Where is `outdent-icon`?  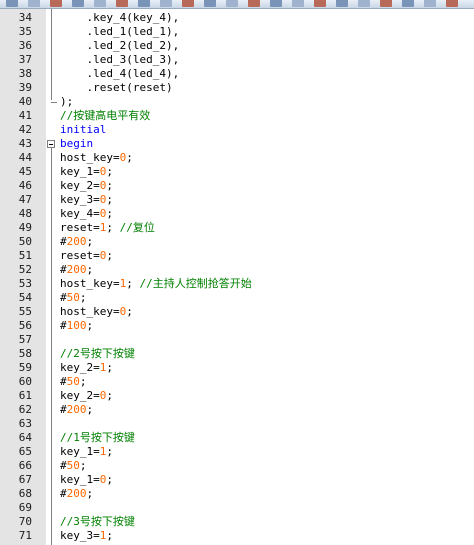 outdent-icon is located at coordinates (188, 3).